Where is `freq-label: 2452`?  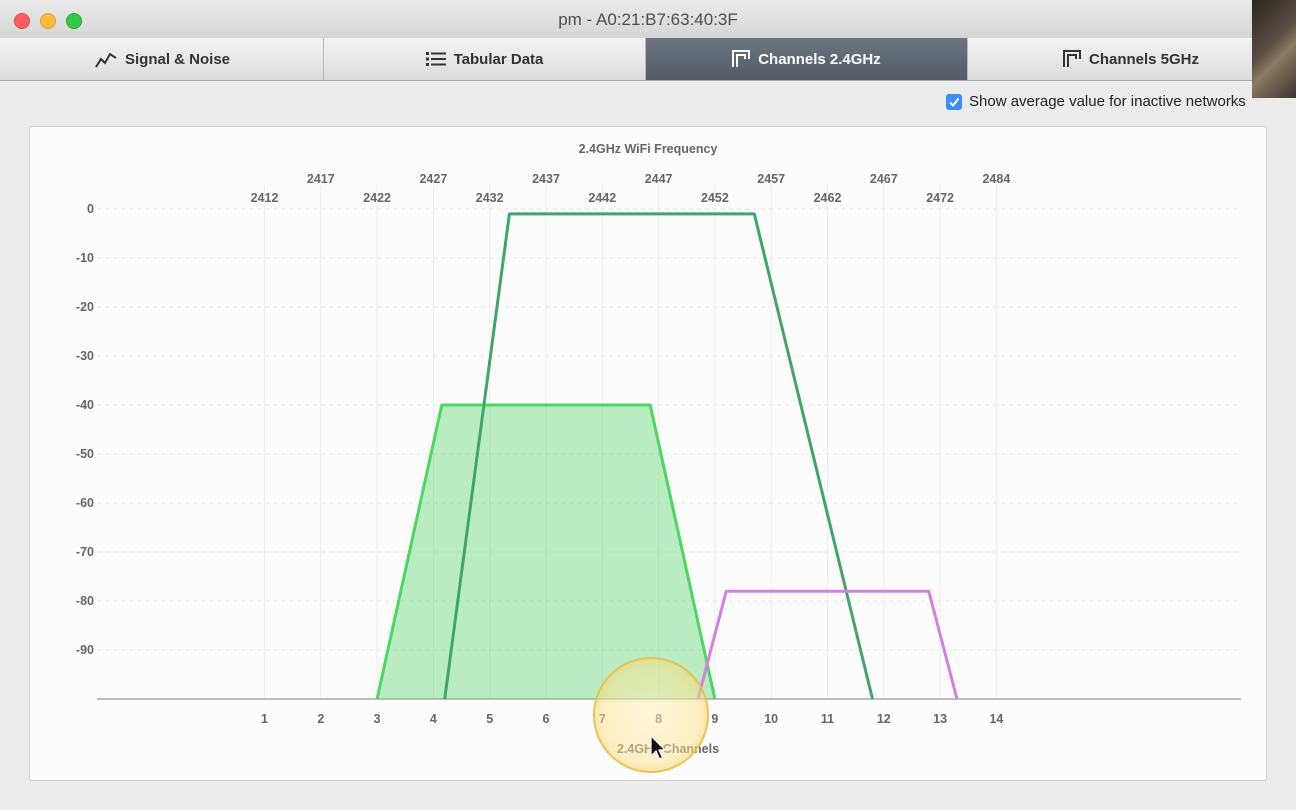 freq-label: 2452 is located at coordinates (715, 198).